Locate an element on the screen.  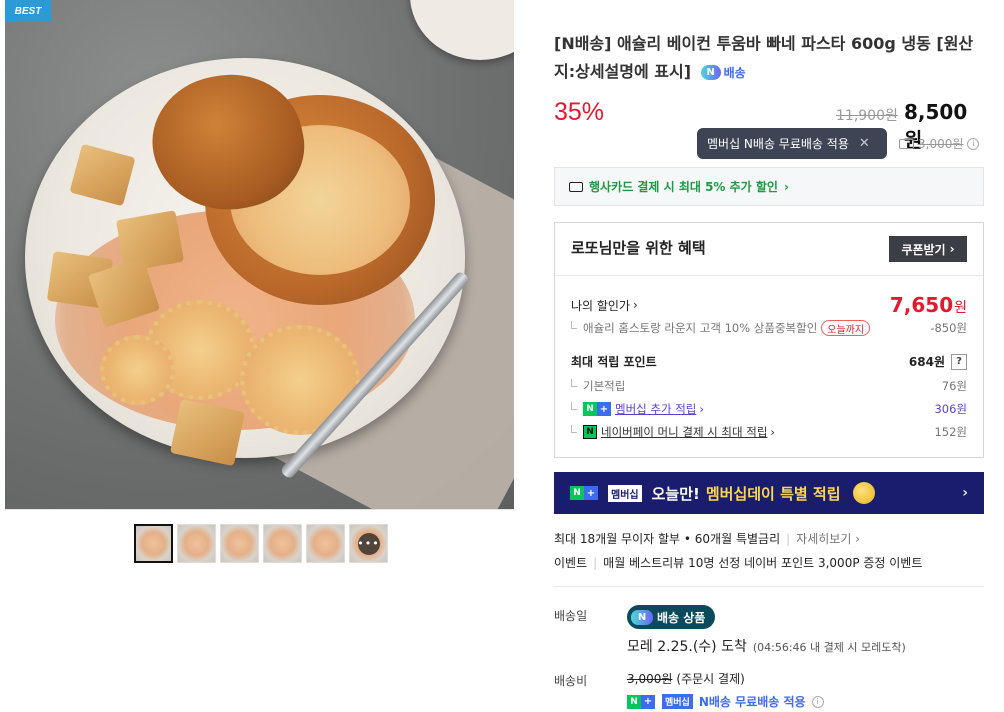
shipping-tooltip: 멤버십 N배송 무료배송 적용 ✕ is located at coordinates (792, 143).